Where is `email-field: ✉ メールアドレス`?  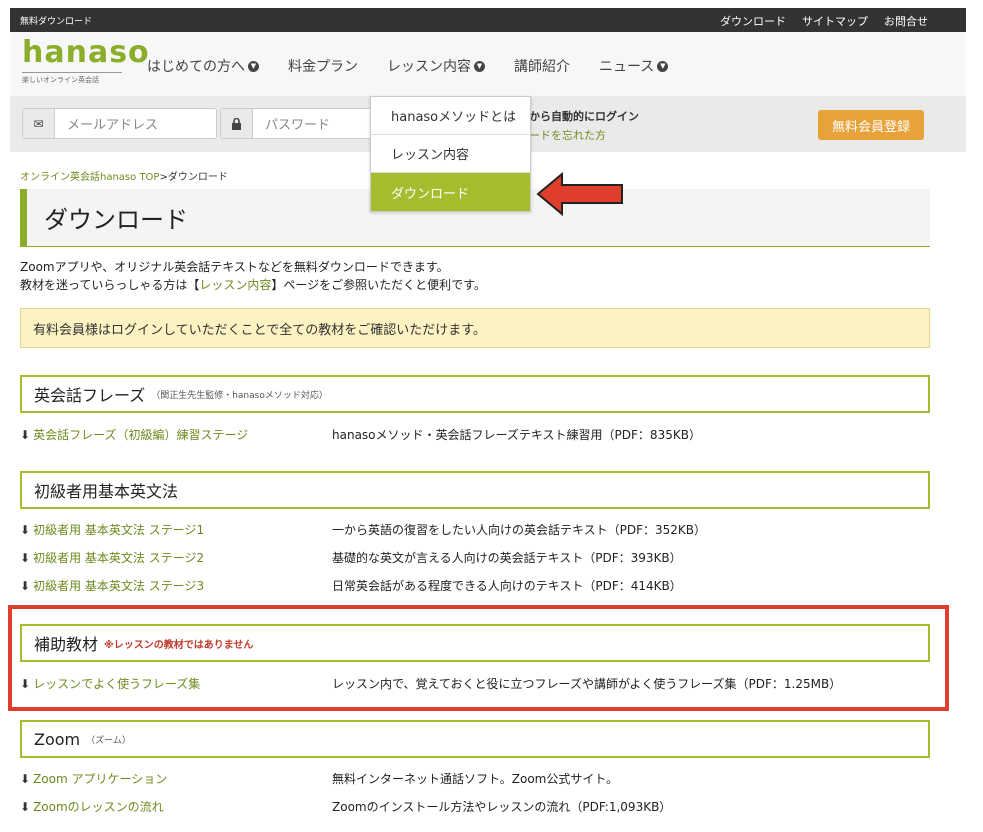 email-field: ✉ メールアドレス is located at coordinates (119, 123).